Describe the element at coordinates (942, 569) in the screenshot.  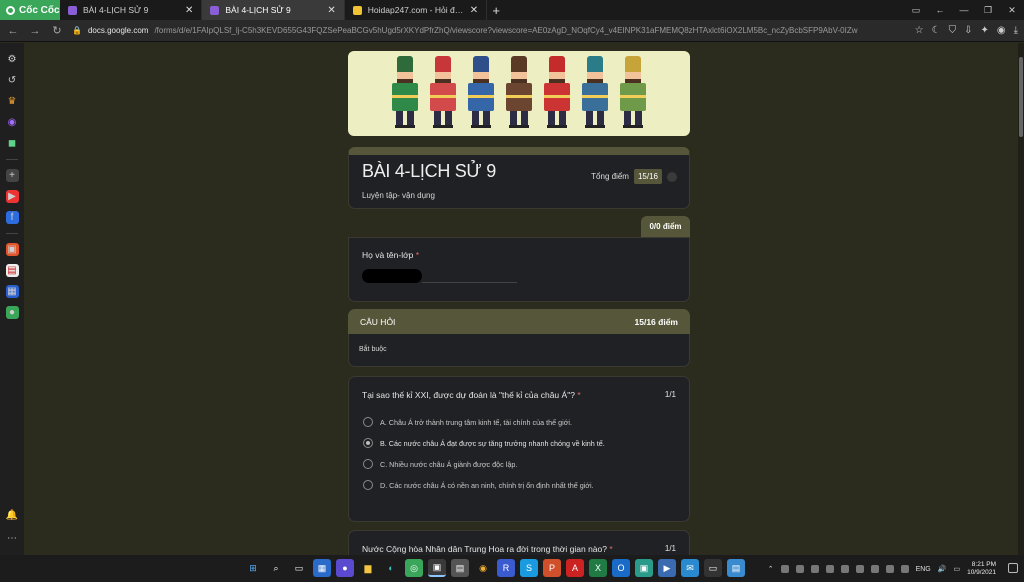
I see `volume-icon: 🔊` at that location.